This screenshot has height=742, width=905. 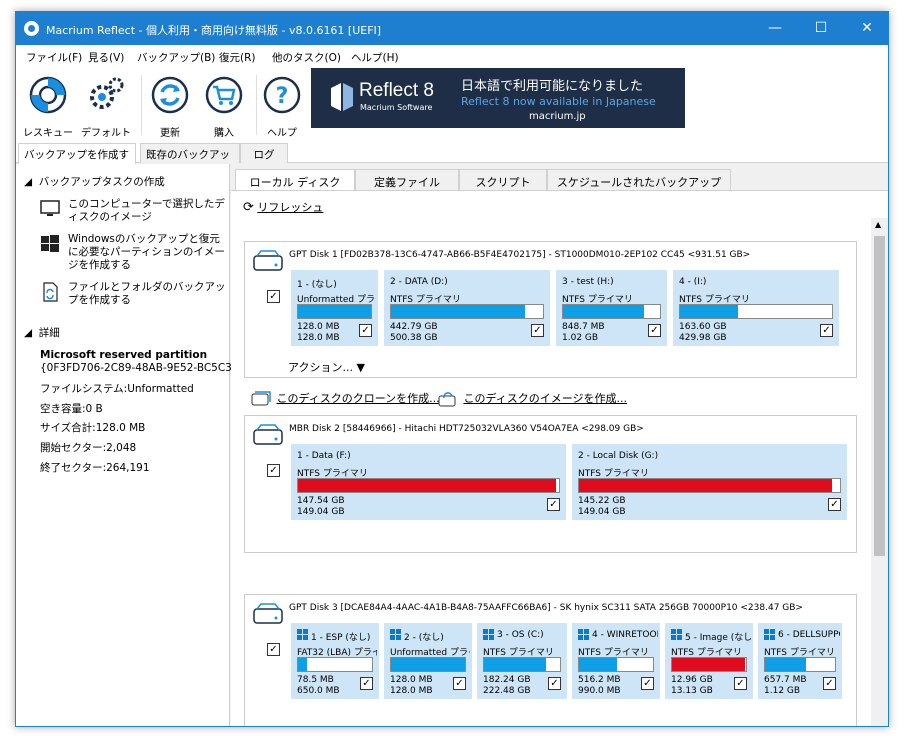 I want to click on tab-scheduled-backups: スケジュールされたバックアップ, so click(x=639, y=179).